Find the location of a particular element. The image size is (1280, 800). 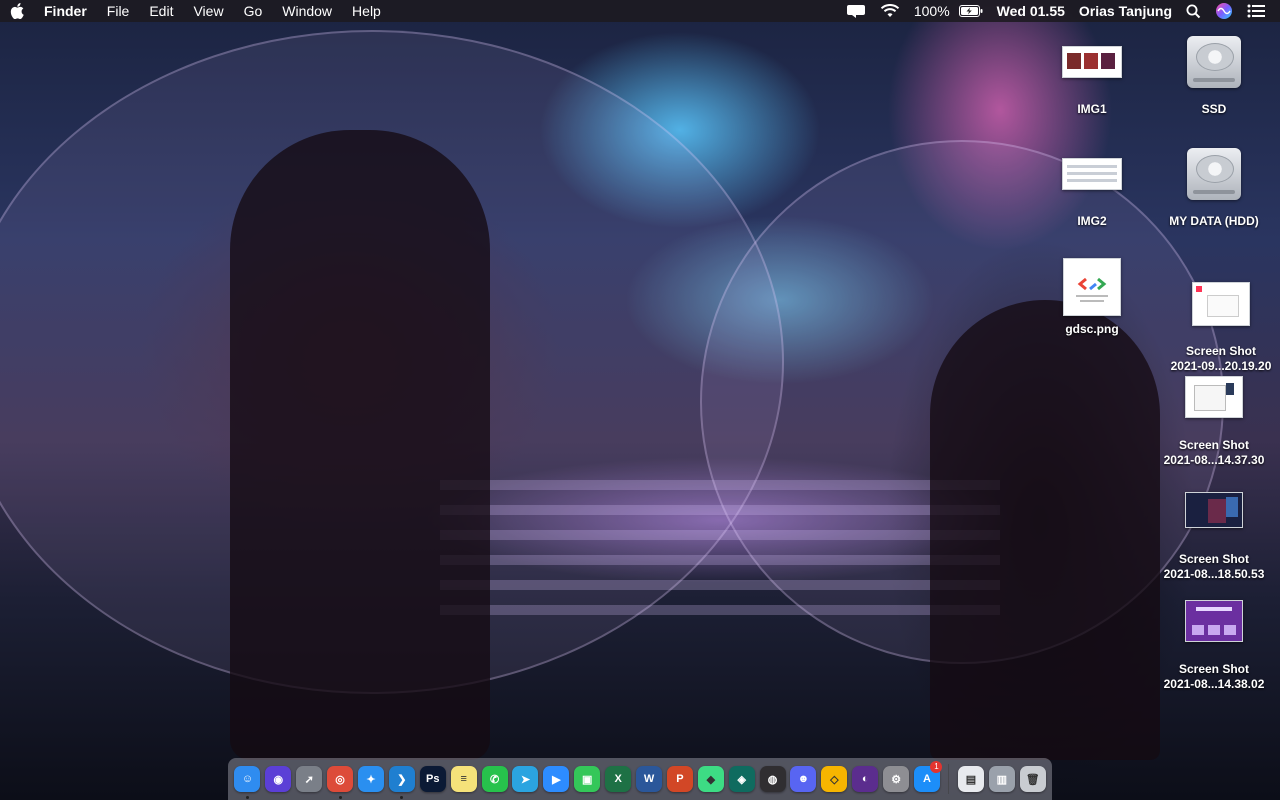

dock-item-vs-code: ❯ is located at coordinates (401, 779).